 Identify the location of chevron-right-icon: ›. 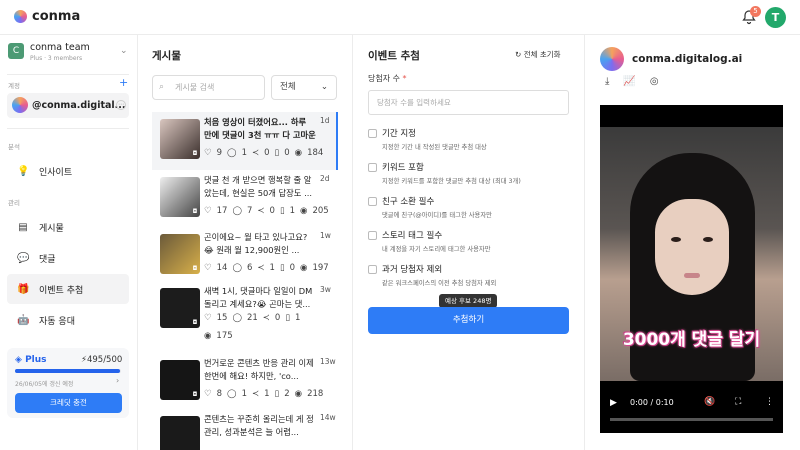
(117, 380).